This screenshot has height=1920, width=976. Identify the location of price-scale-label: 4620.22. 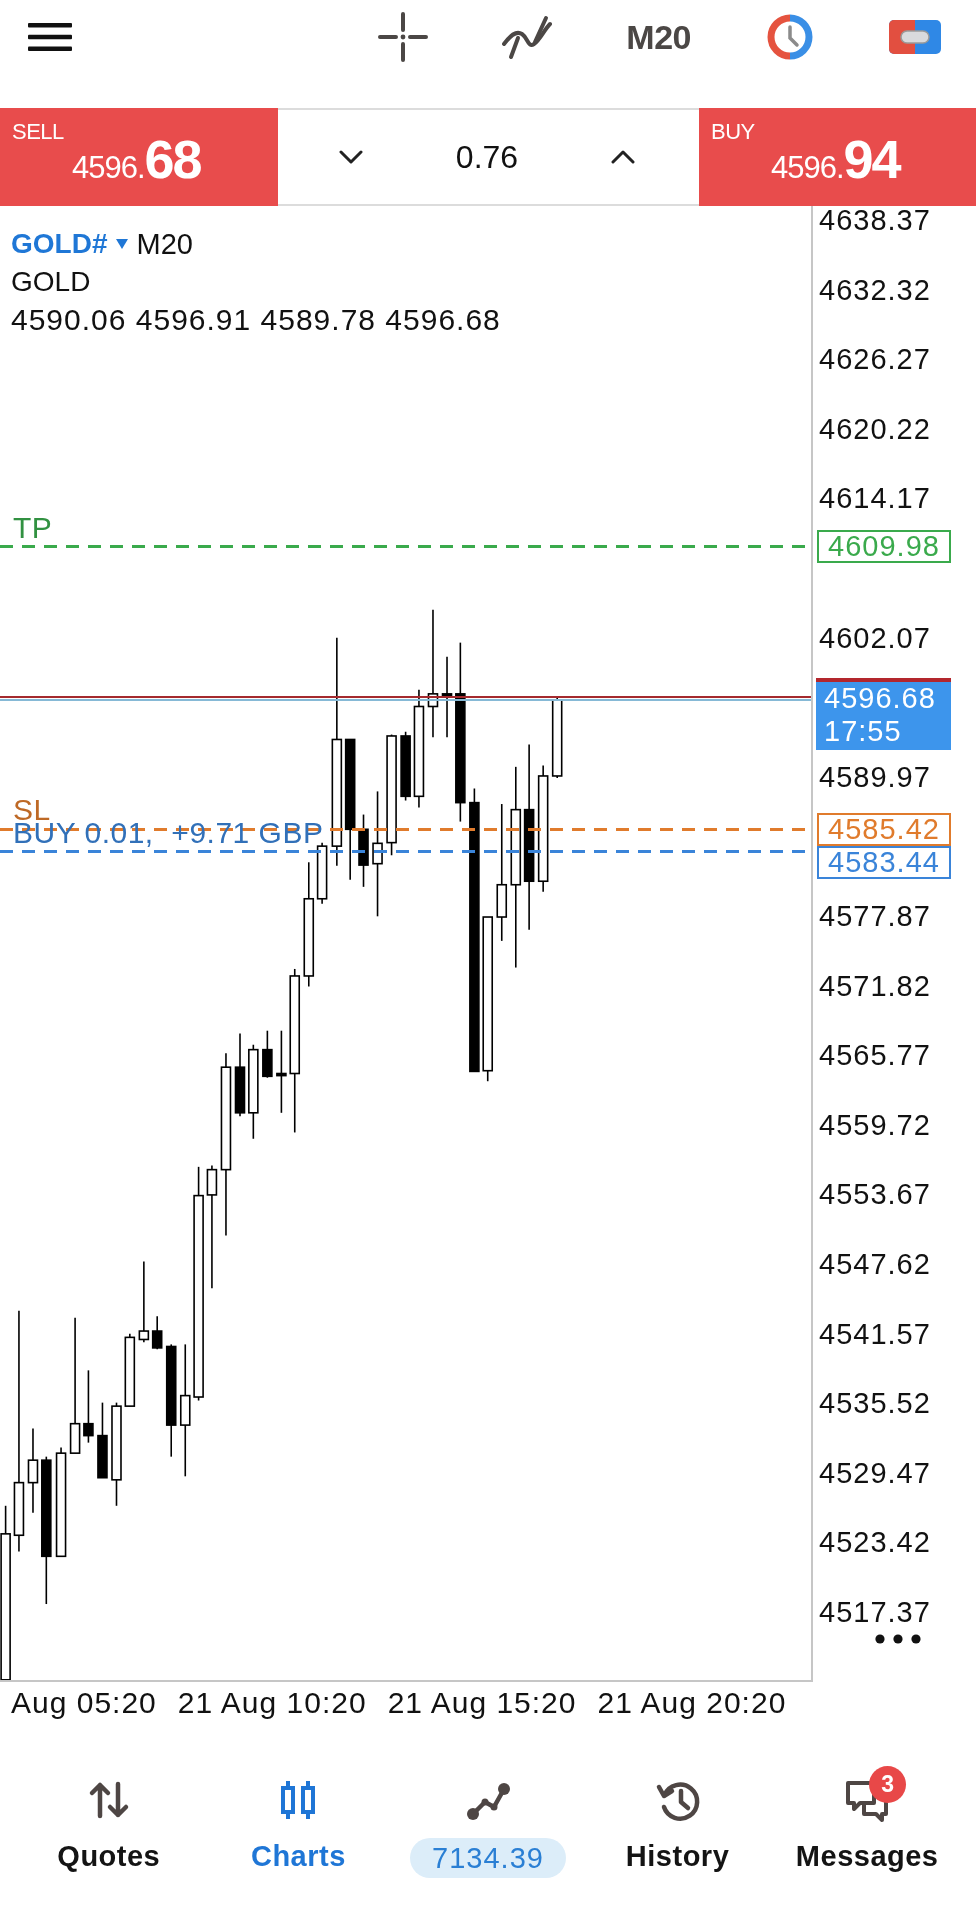
(875, 428).